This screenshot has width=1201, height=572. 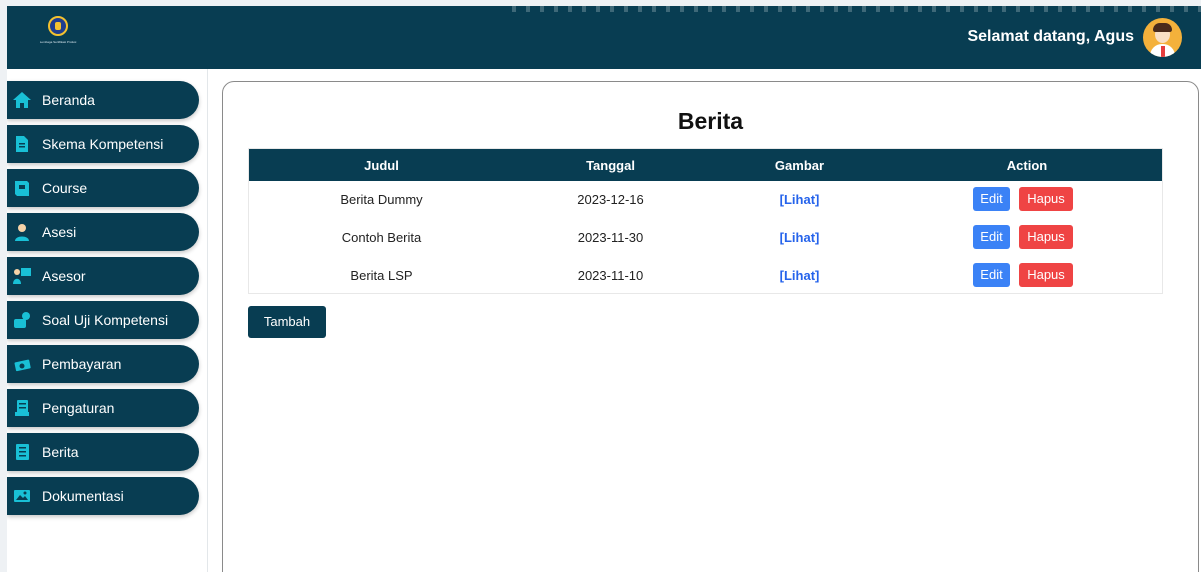 I want to click on sidebar-item-label: Pengaturan, so click(x=78, y=408).